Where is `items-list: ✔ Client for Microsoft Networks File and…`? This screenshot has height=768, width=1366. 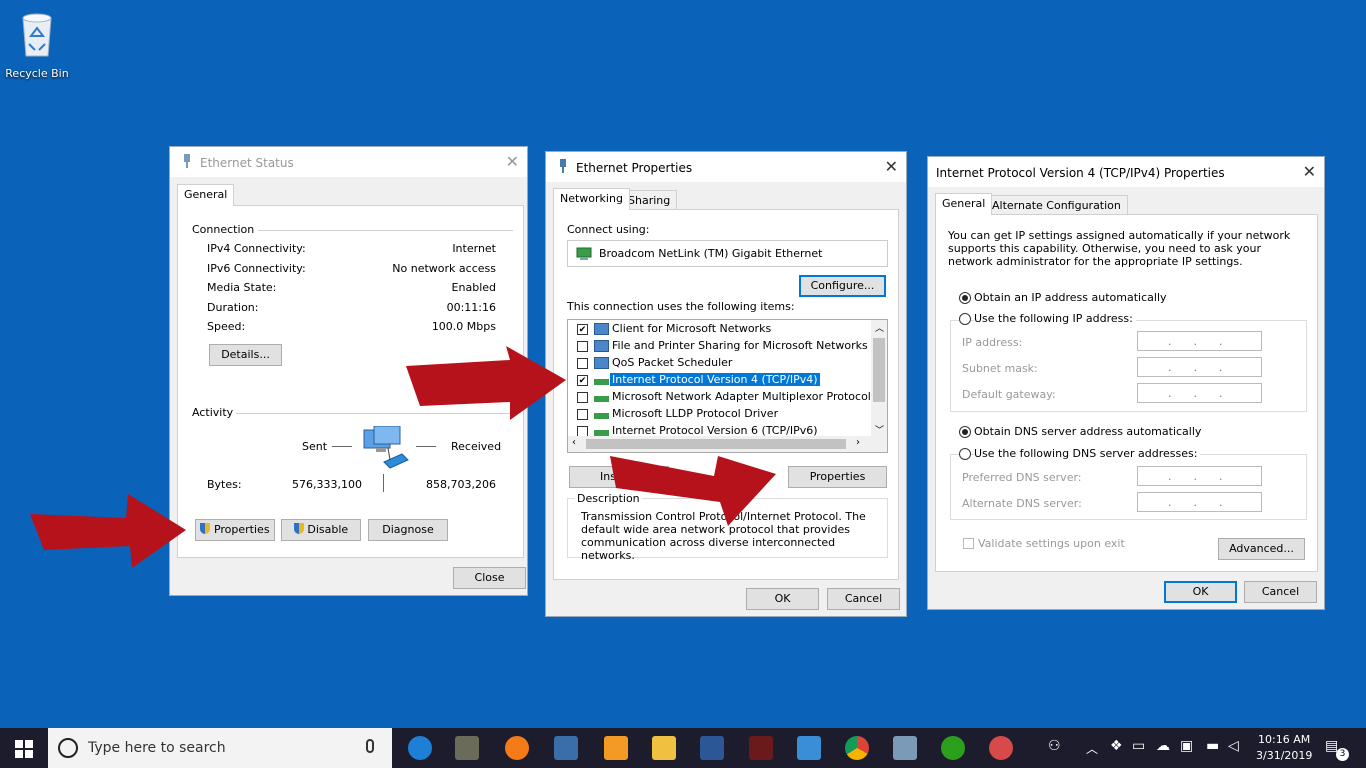
items-list: ✔ Client for Microsoft Networks File and… is located at coordinates (727, 386).